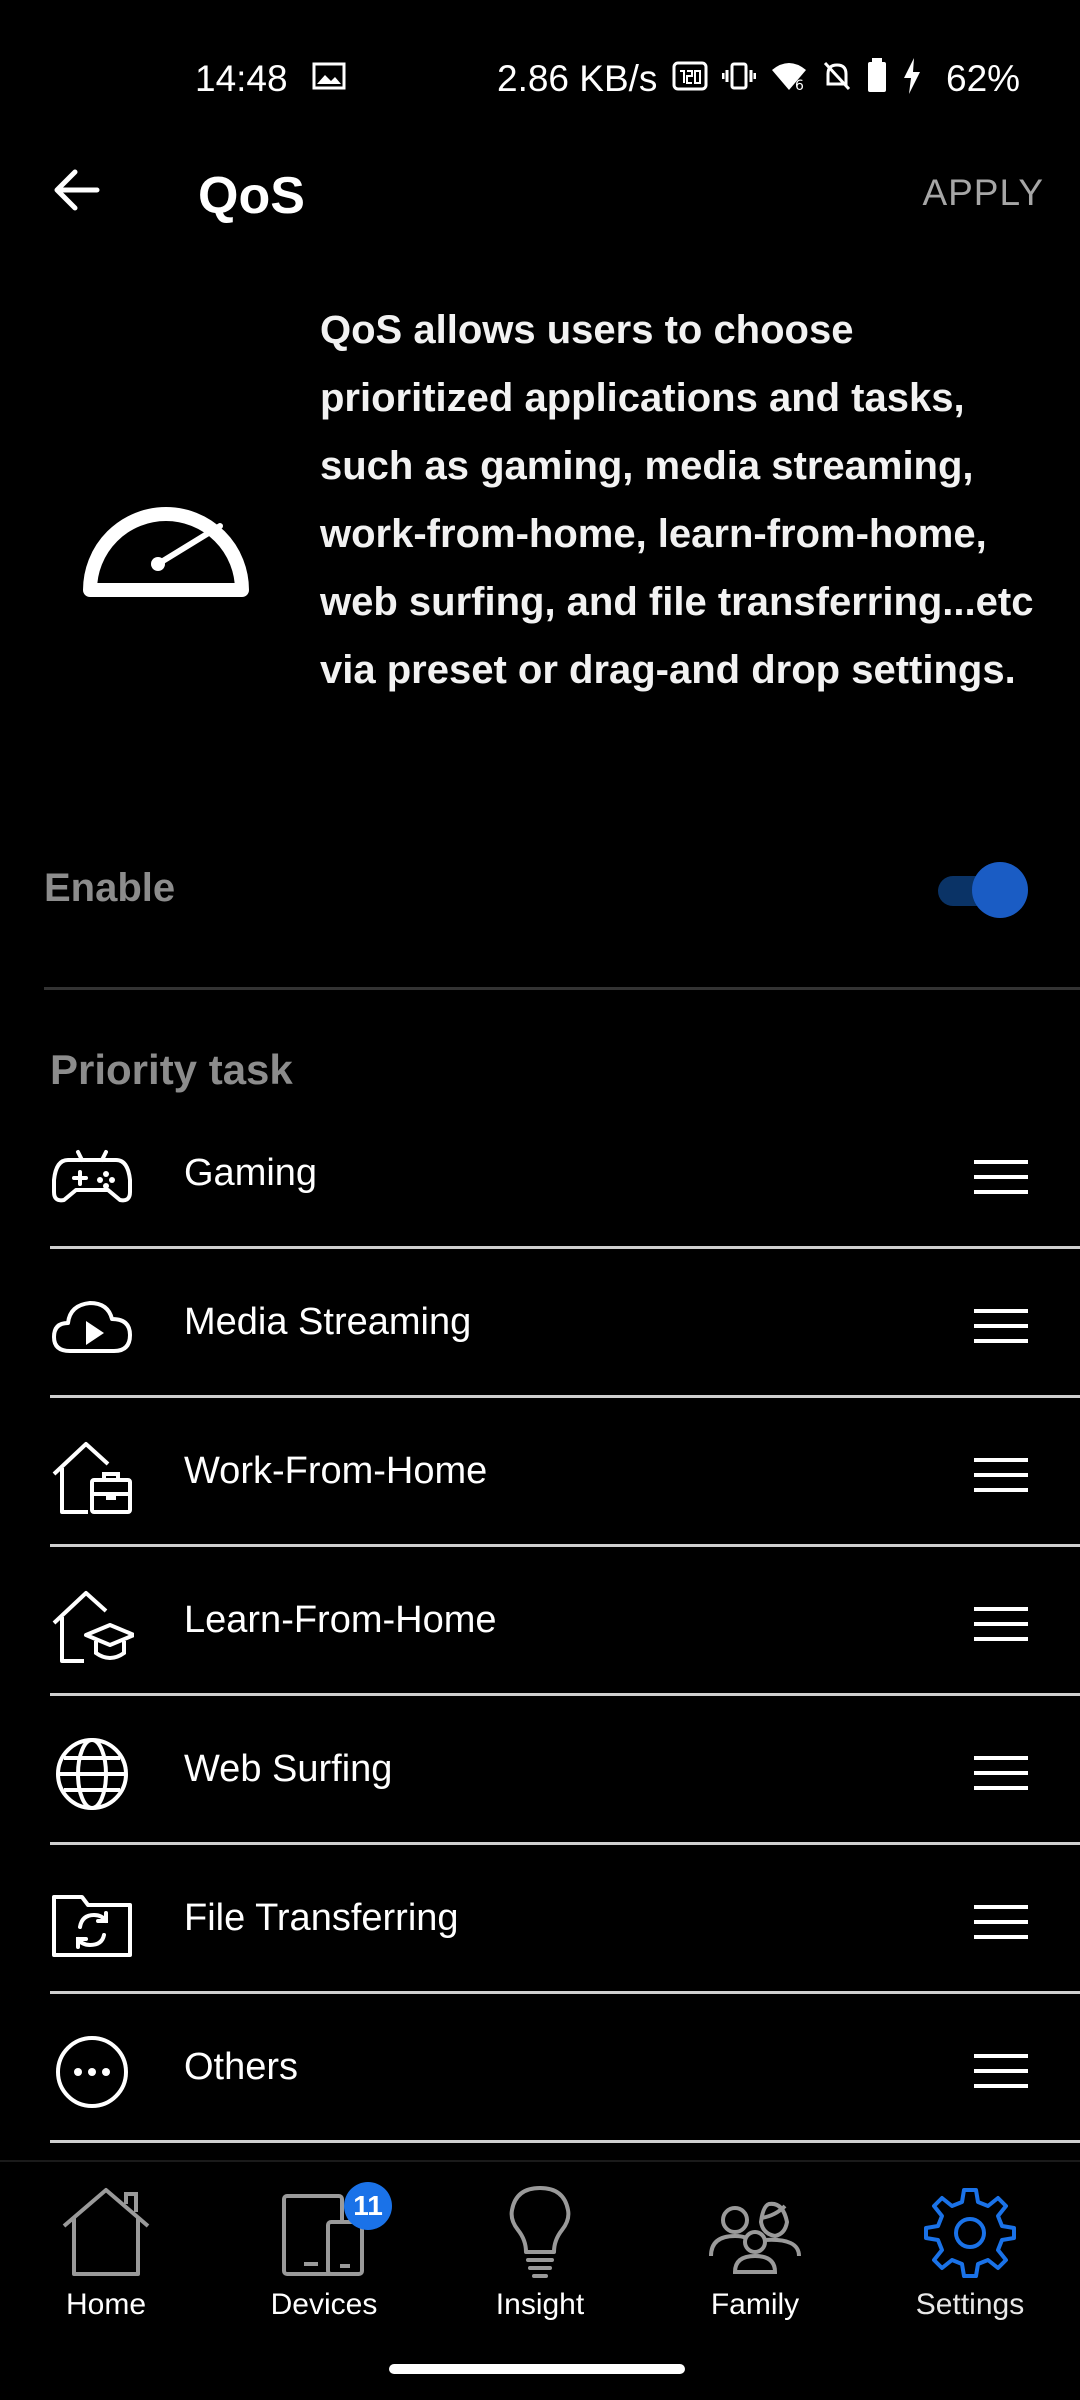  What do you see at coordinates (241, 78) in the screenshot?
I see `status-time: 14:48` at bounding box center [241, 78].